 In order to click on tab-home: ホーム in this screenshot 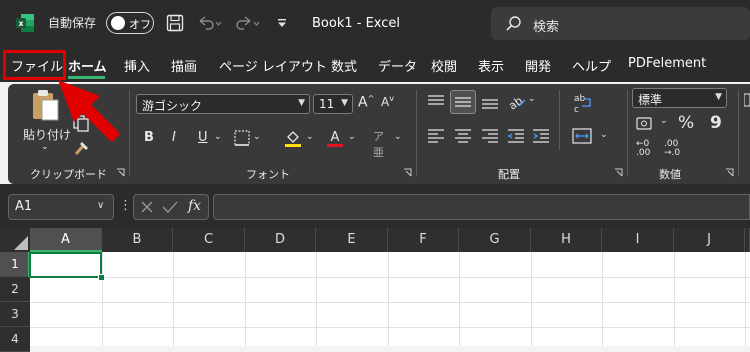, I will do `click(87, 65)`.